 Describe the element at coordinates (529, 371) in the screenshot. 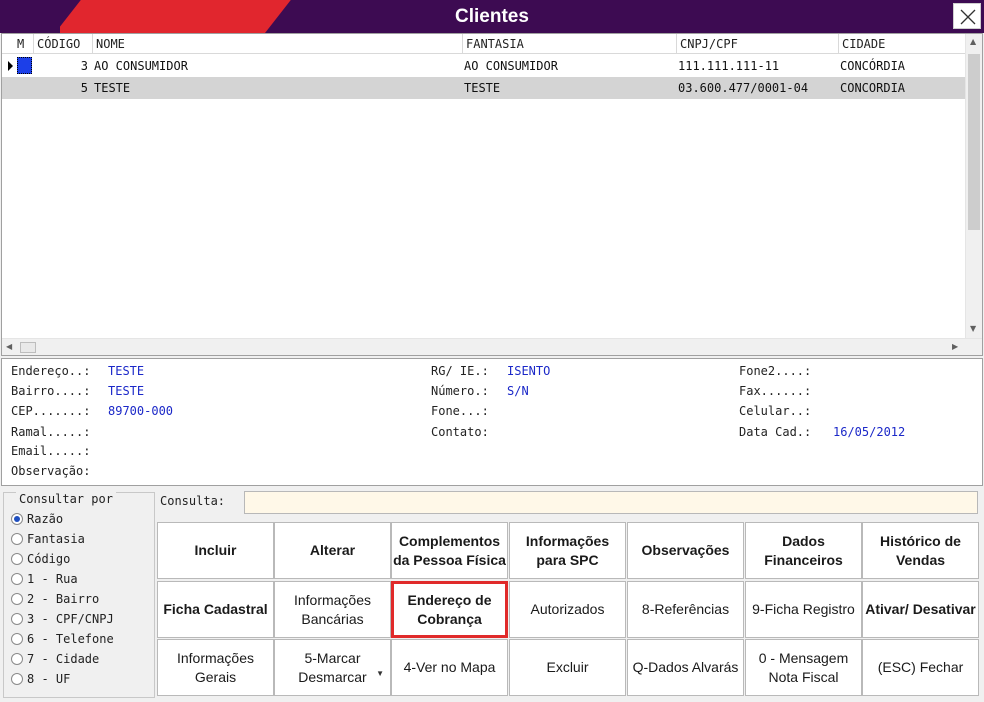

I see `rg-value: ISENTO` at that location.